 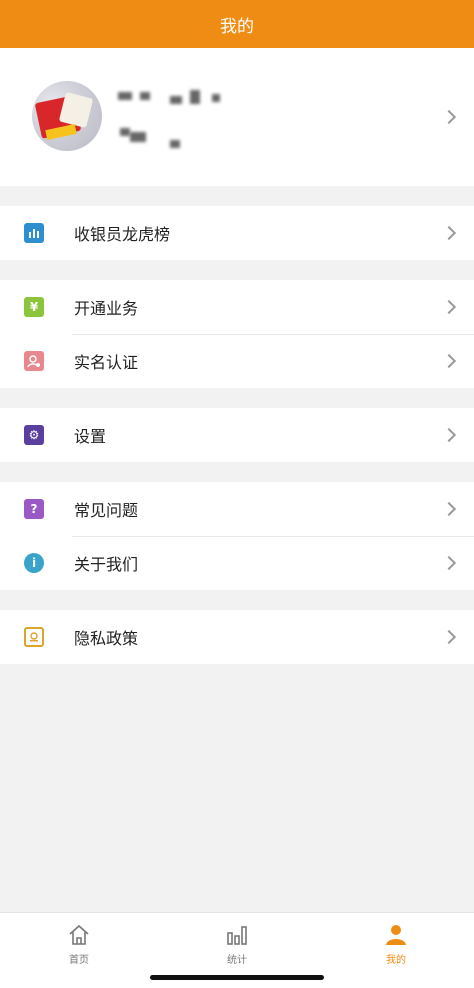 I want to click on tab-label: 我的, so click(x=396, y=960).